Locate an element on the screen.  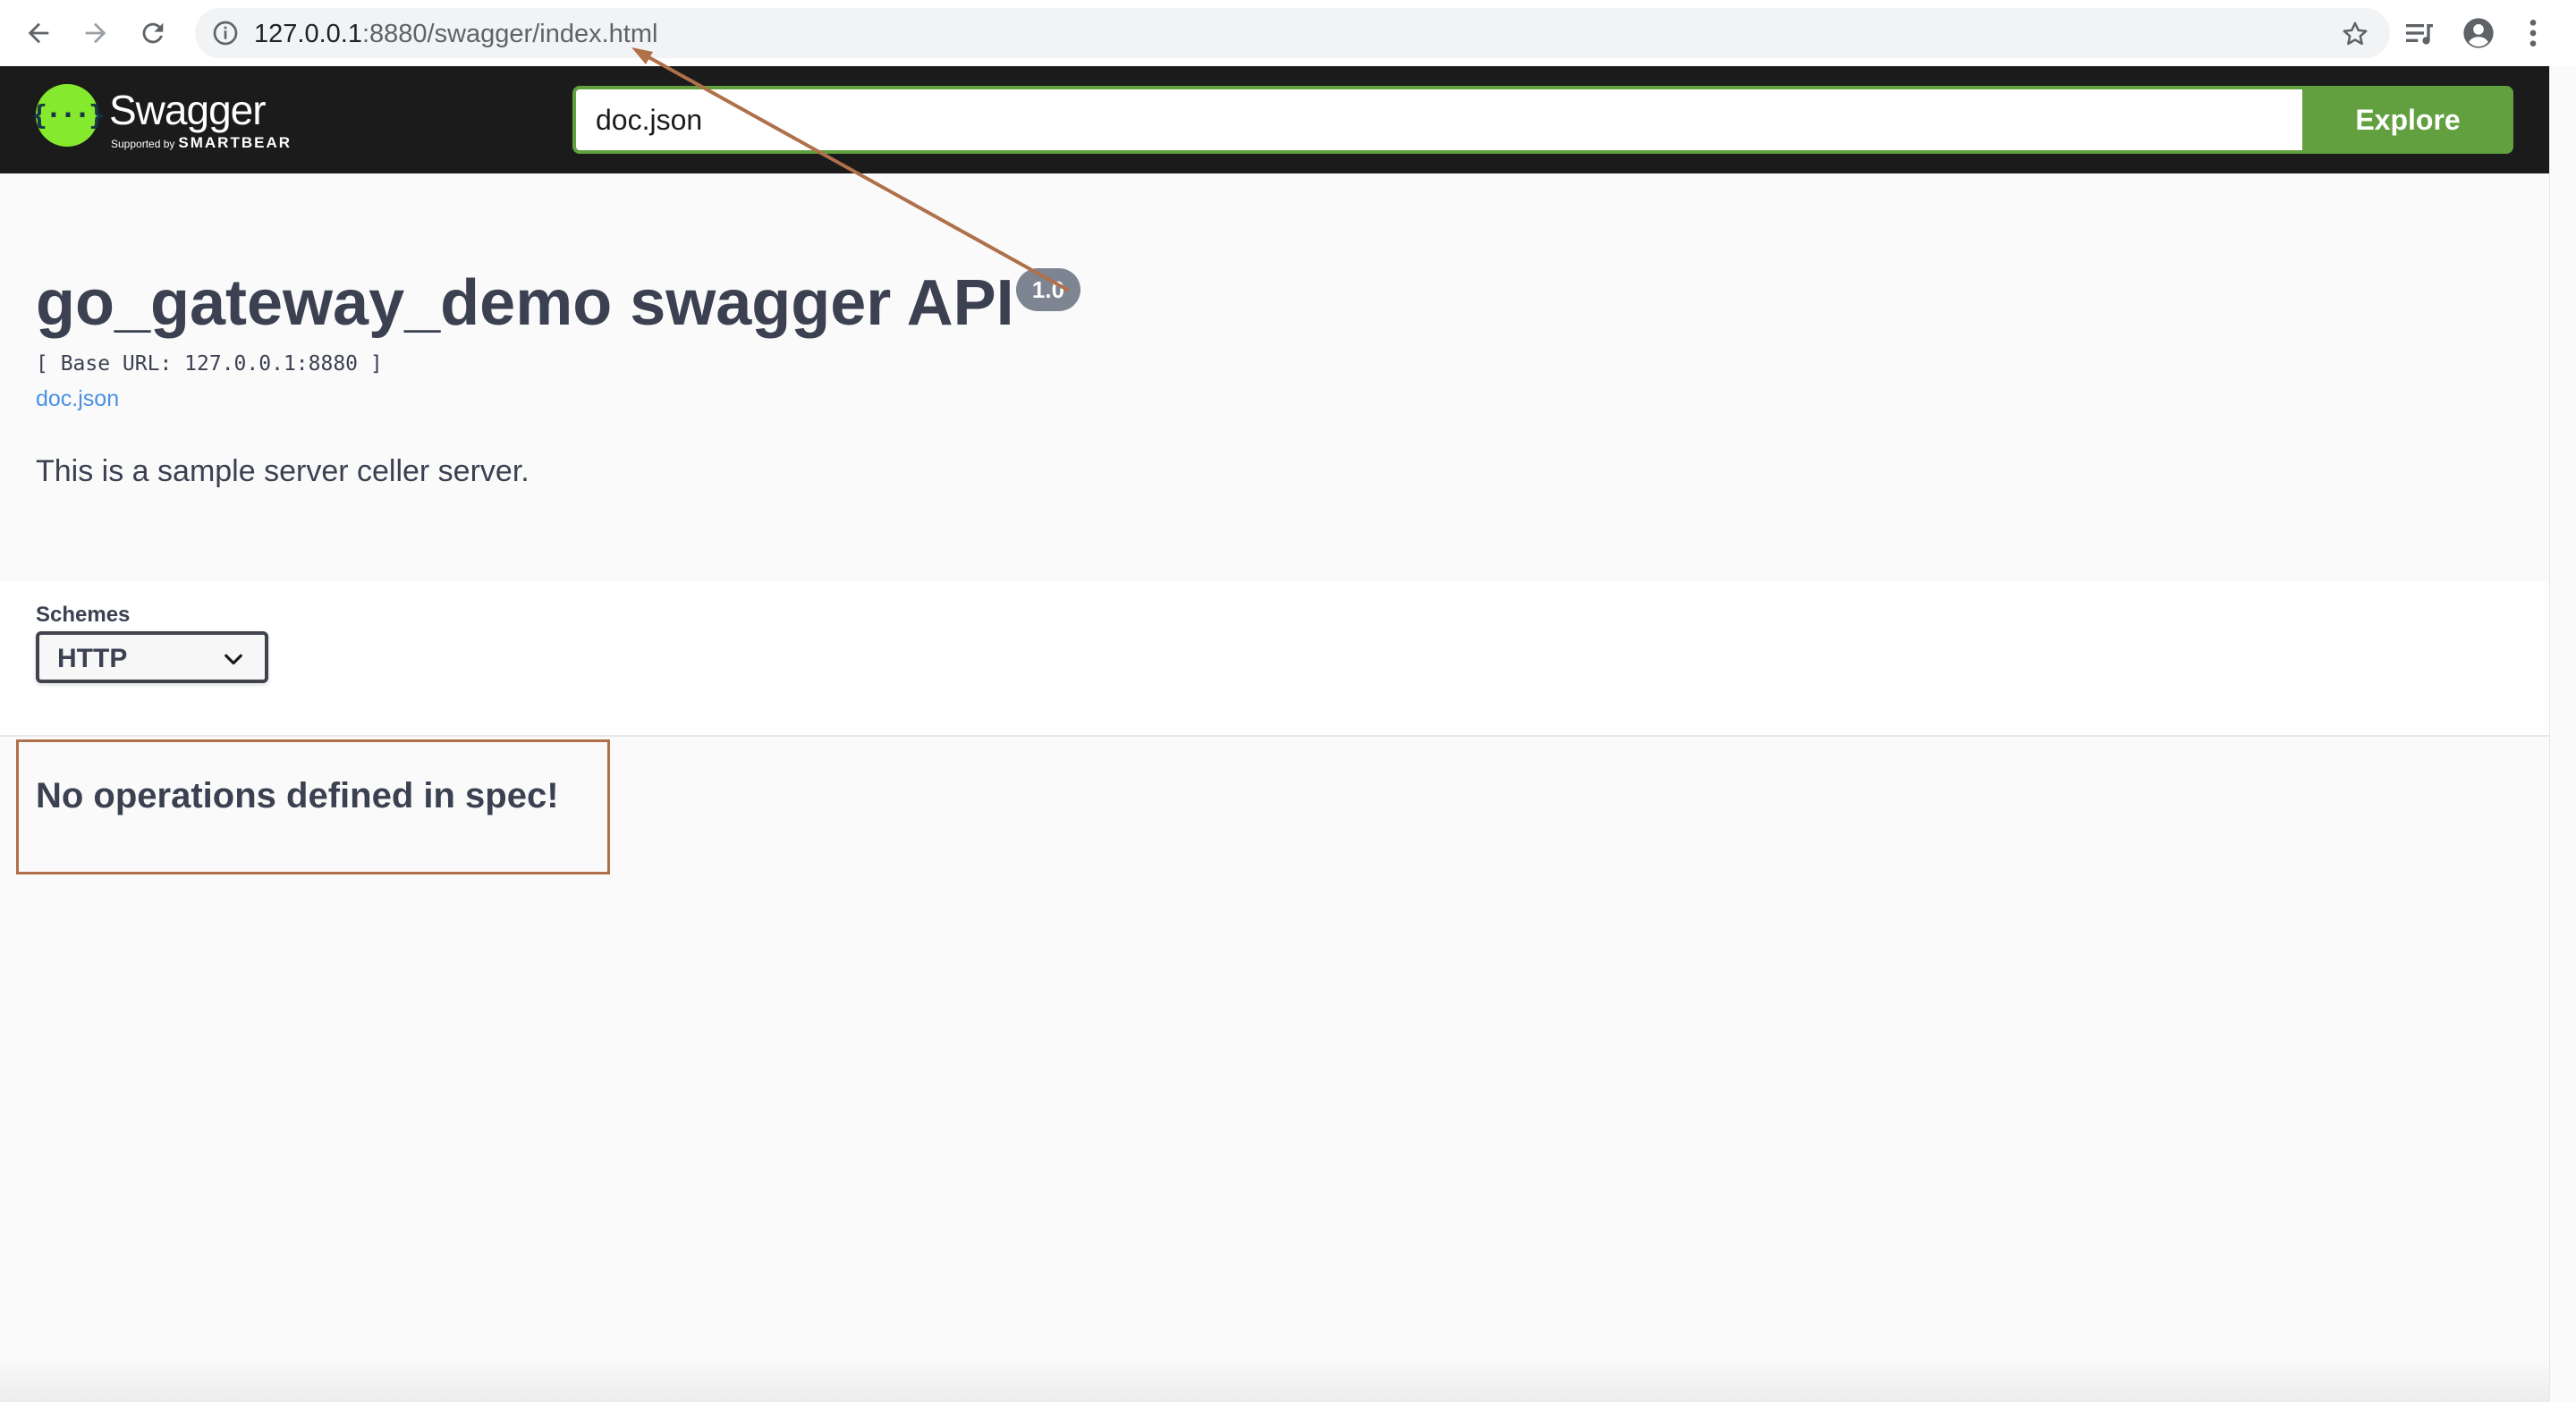
version-badge: 1.0 is located at coordinates (1048, 289).